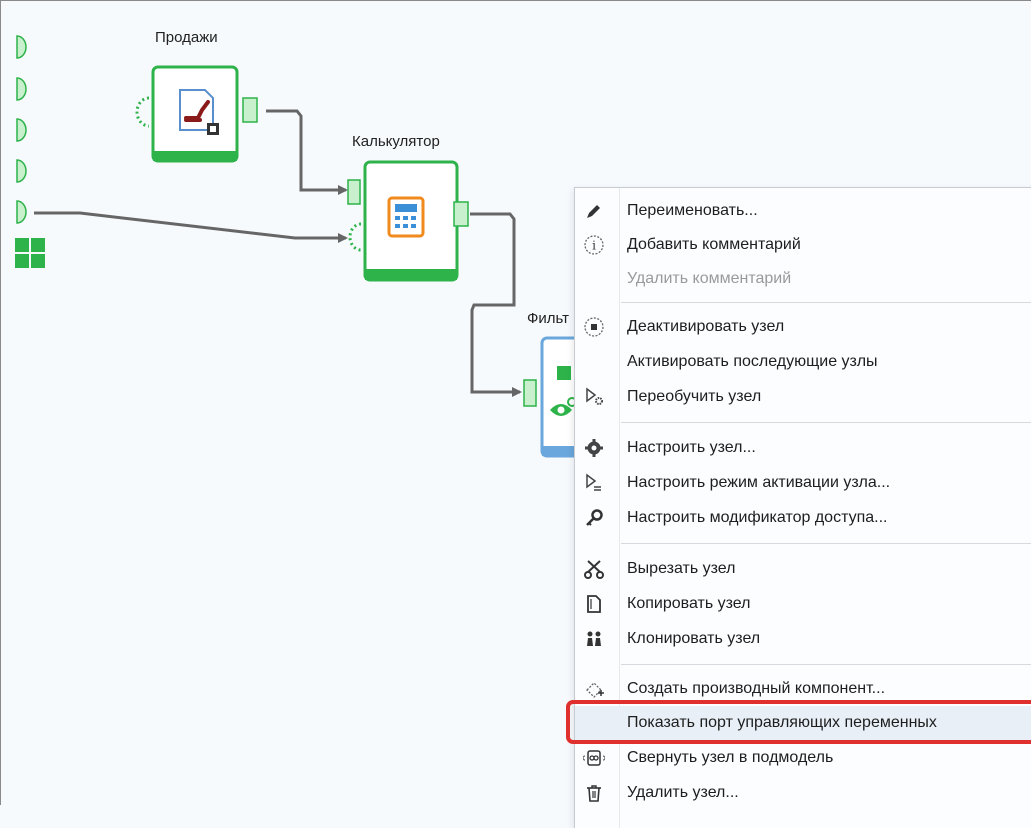  Describe the element at coordinates (496, 304) in the screenshot. I see `connection-calculator-to-filter` at that location.